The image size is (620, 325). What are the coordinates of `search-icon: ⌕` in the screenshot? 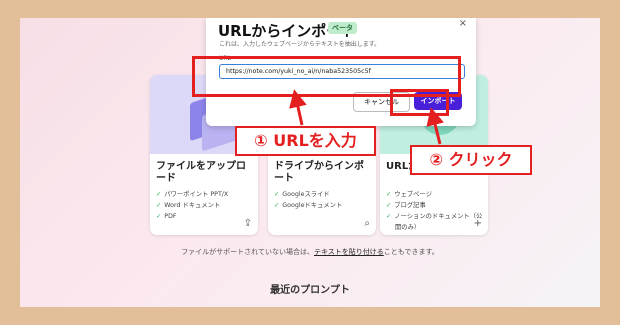 It's located at (367, 223).